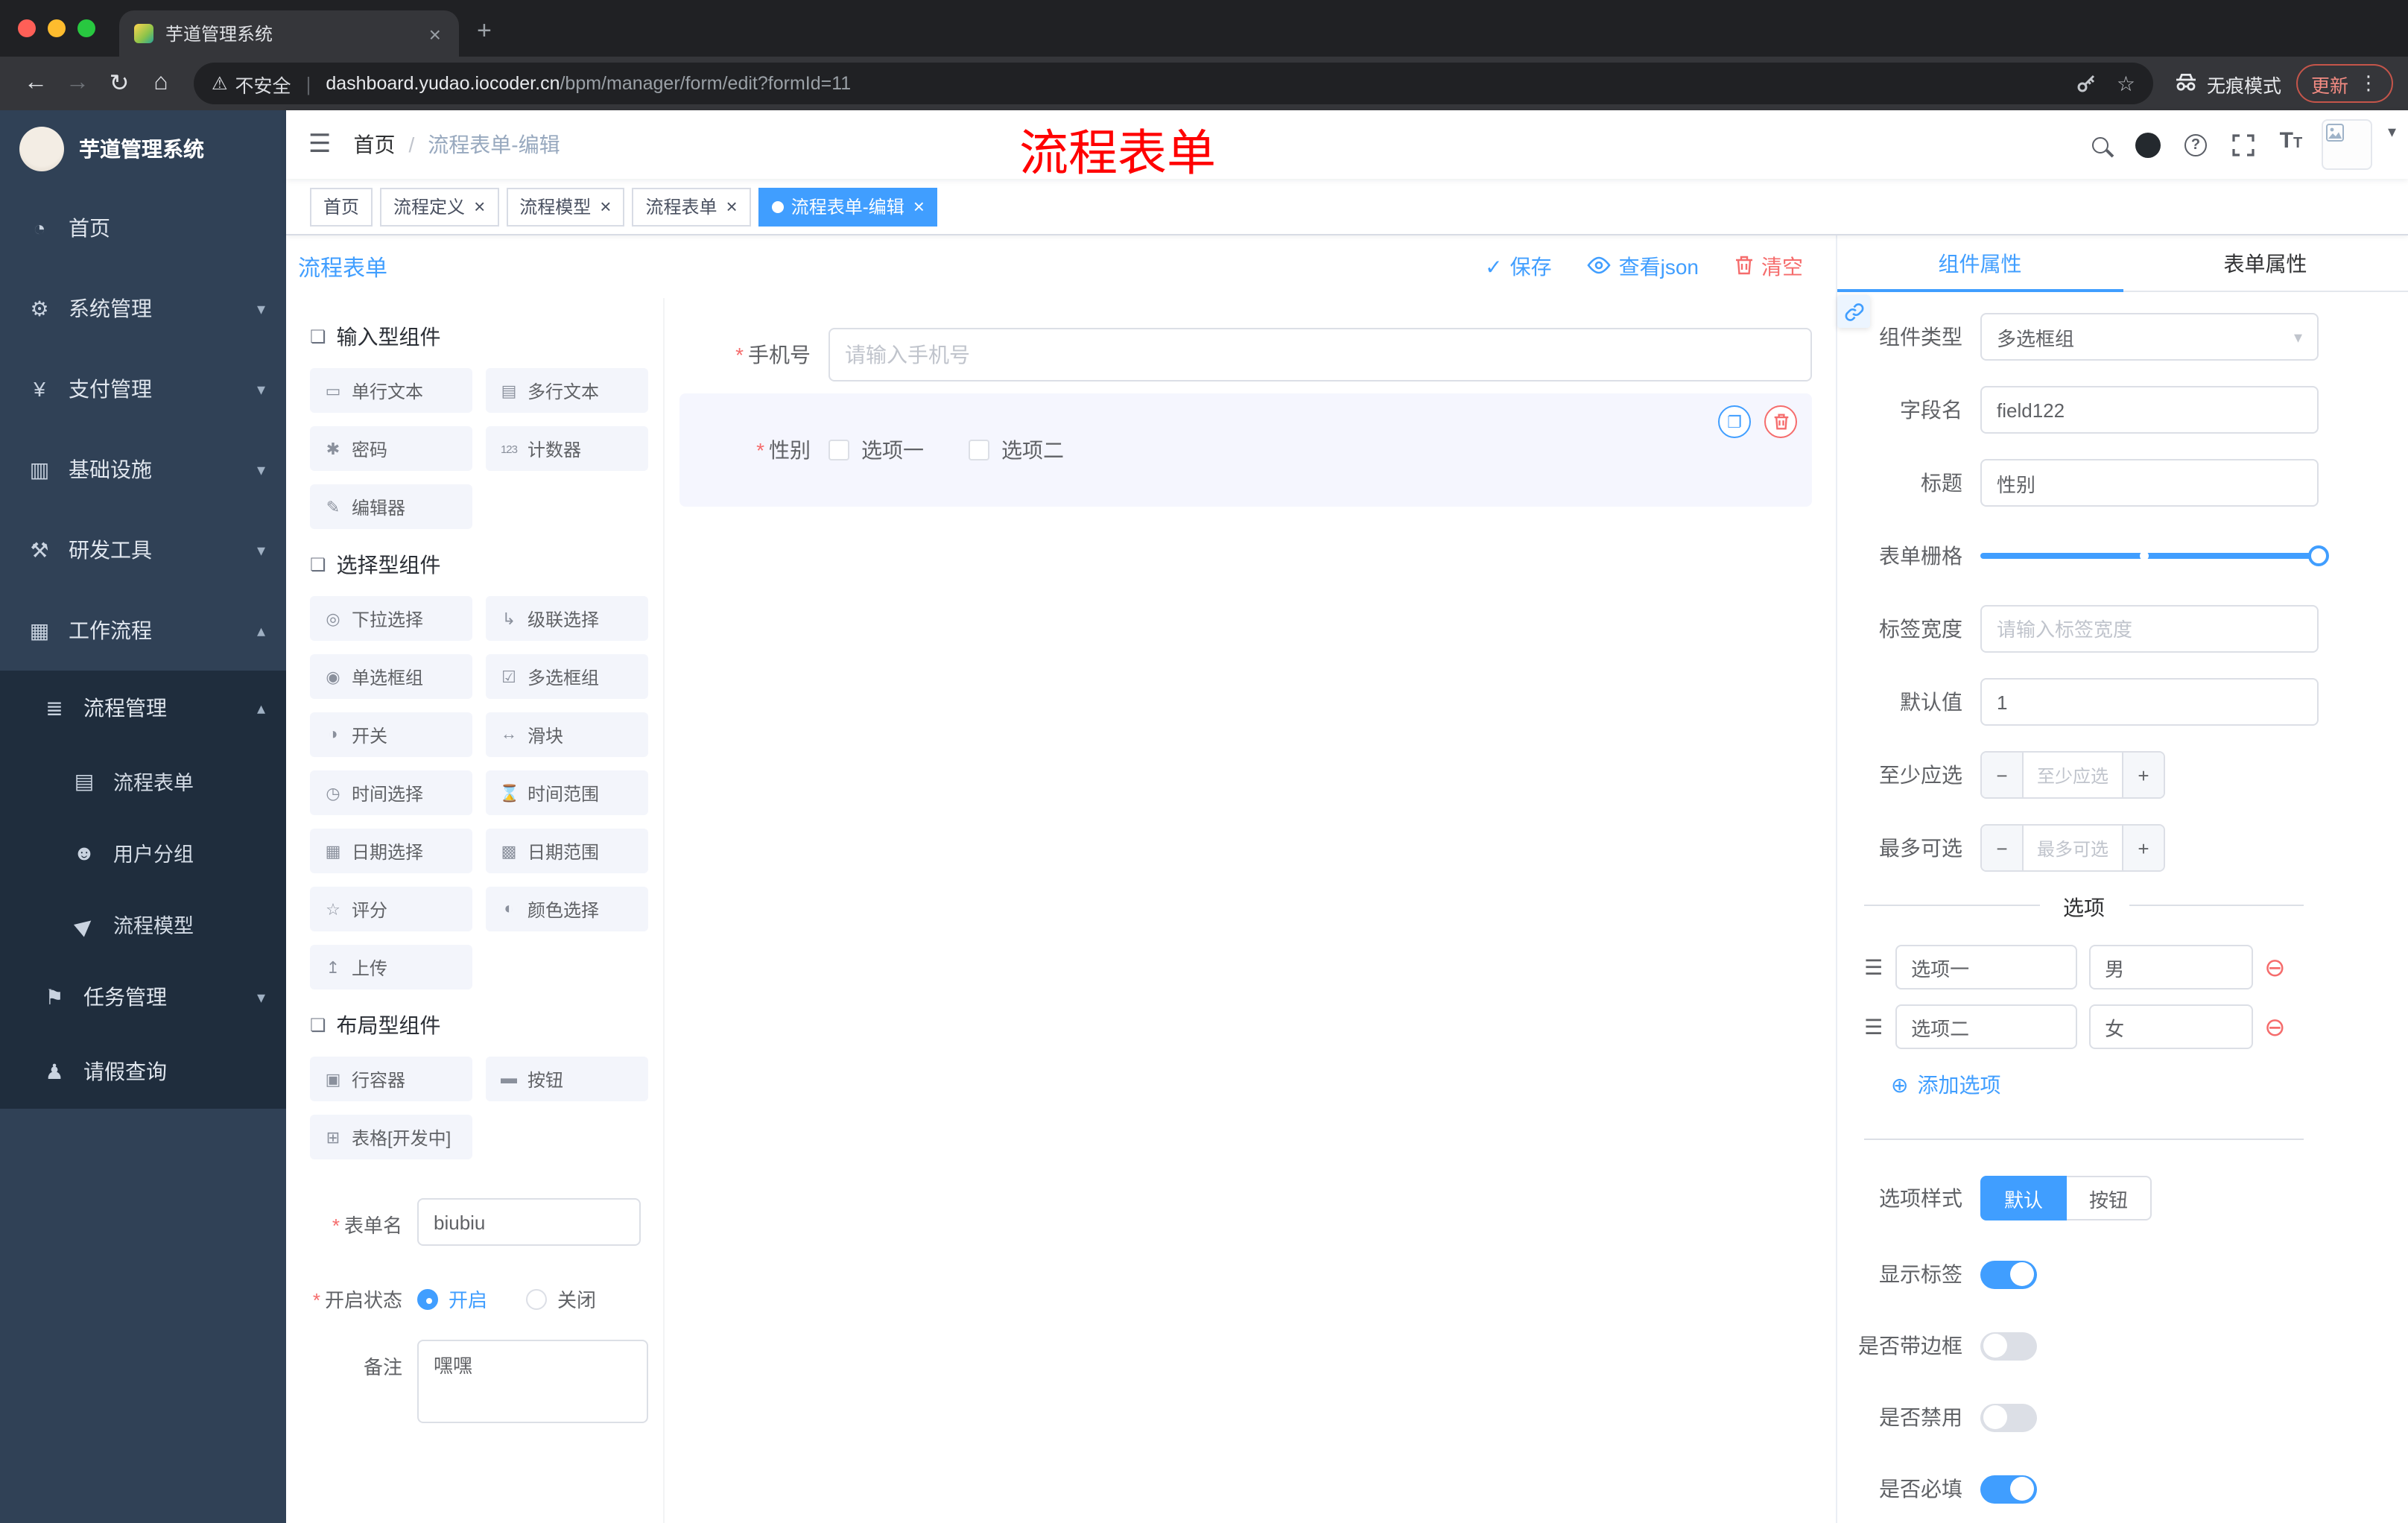  I want to click on component-rate: ☆ 评分, so click(391, 909).